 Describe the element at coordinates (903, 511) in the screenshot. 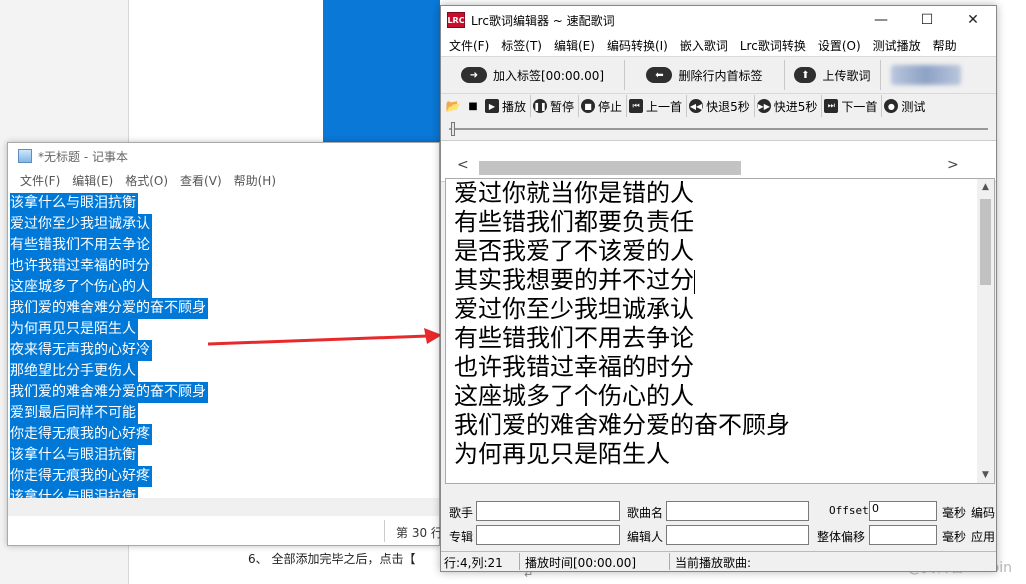

I see `offset-field: 0` at that location.